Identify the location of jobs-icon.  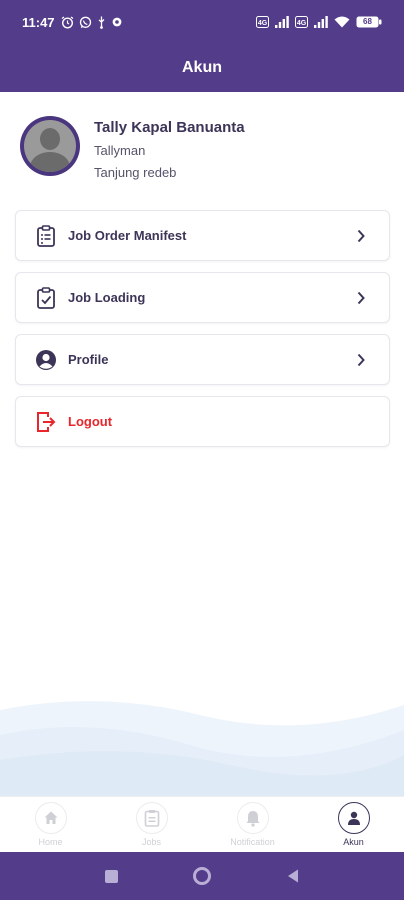
(151, 818).